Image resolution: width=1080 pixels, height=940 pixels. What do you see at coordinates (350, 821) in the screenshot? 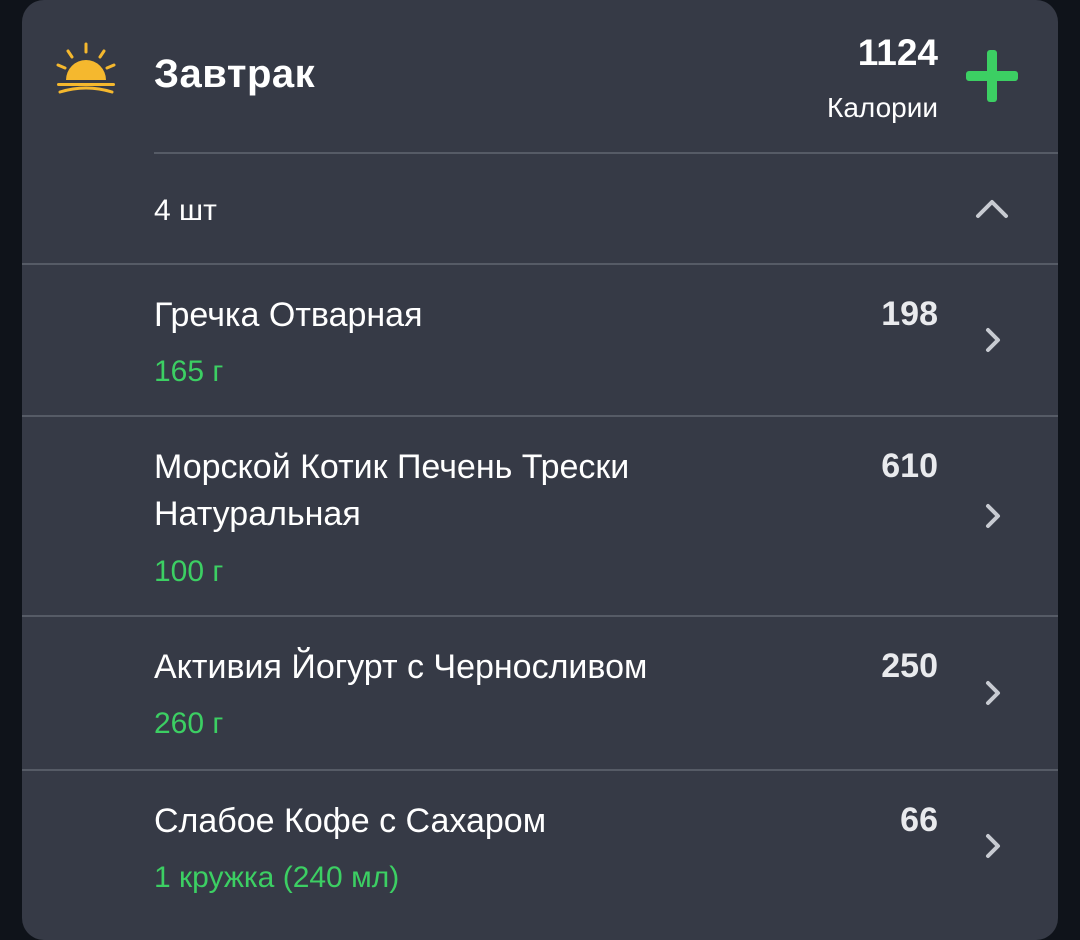
I see `food-name: Слабое Кофе с Сахаром` at bounding box center [350, 821].